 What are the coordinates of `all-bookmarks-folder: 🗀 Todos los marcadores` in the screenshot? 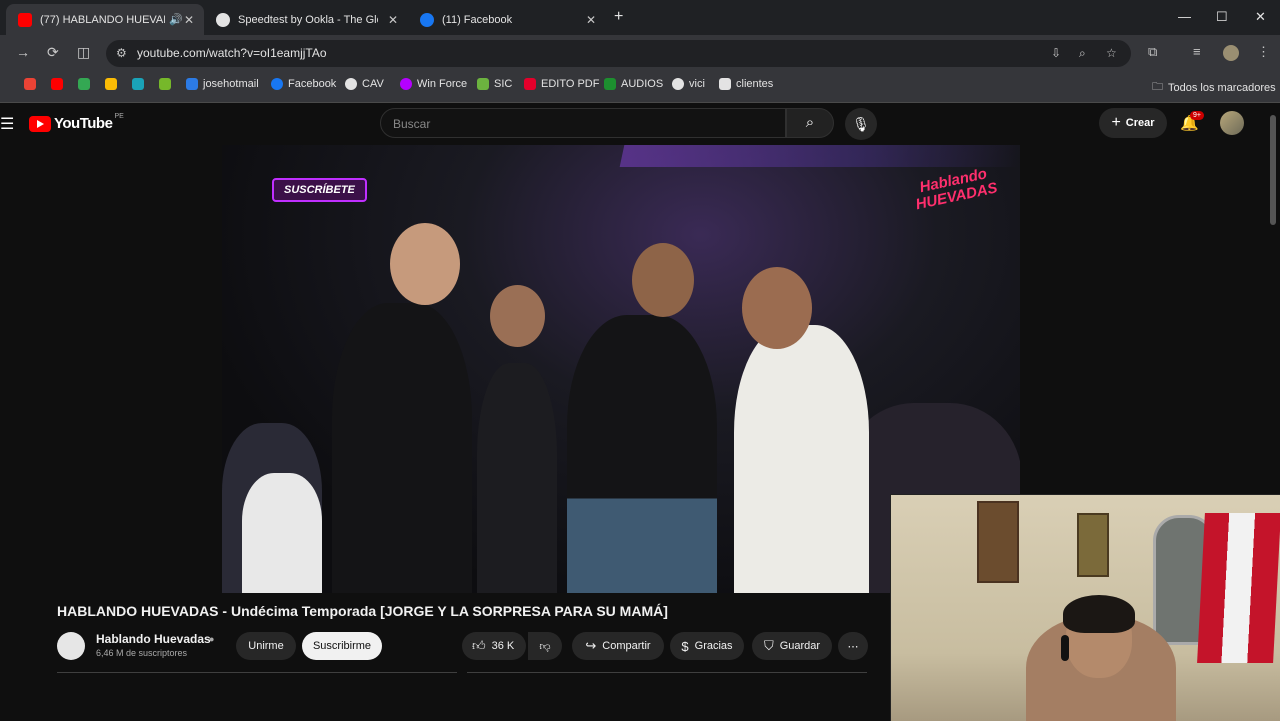 It's located at (1214, 87).